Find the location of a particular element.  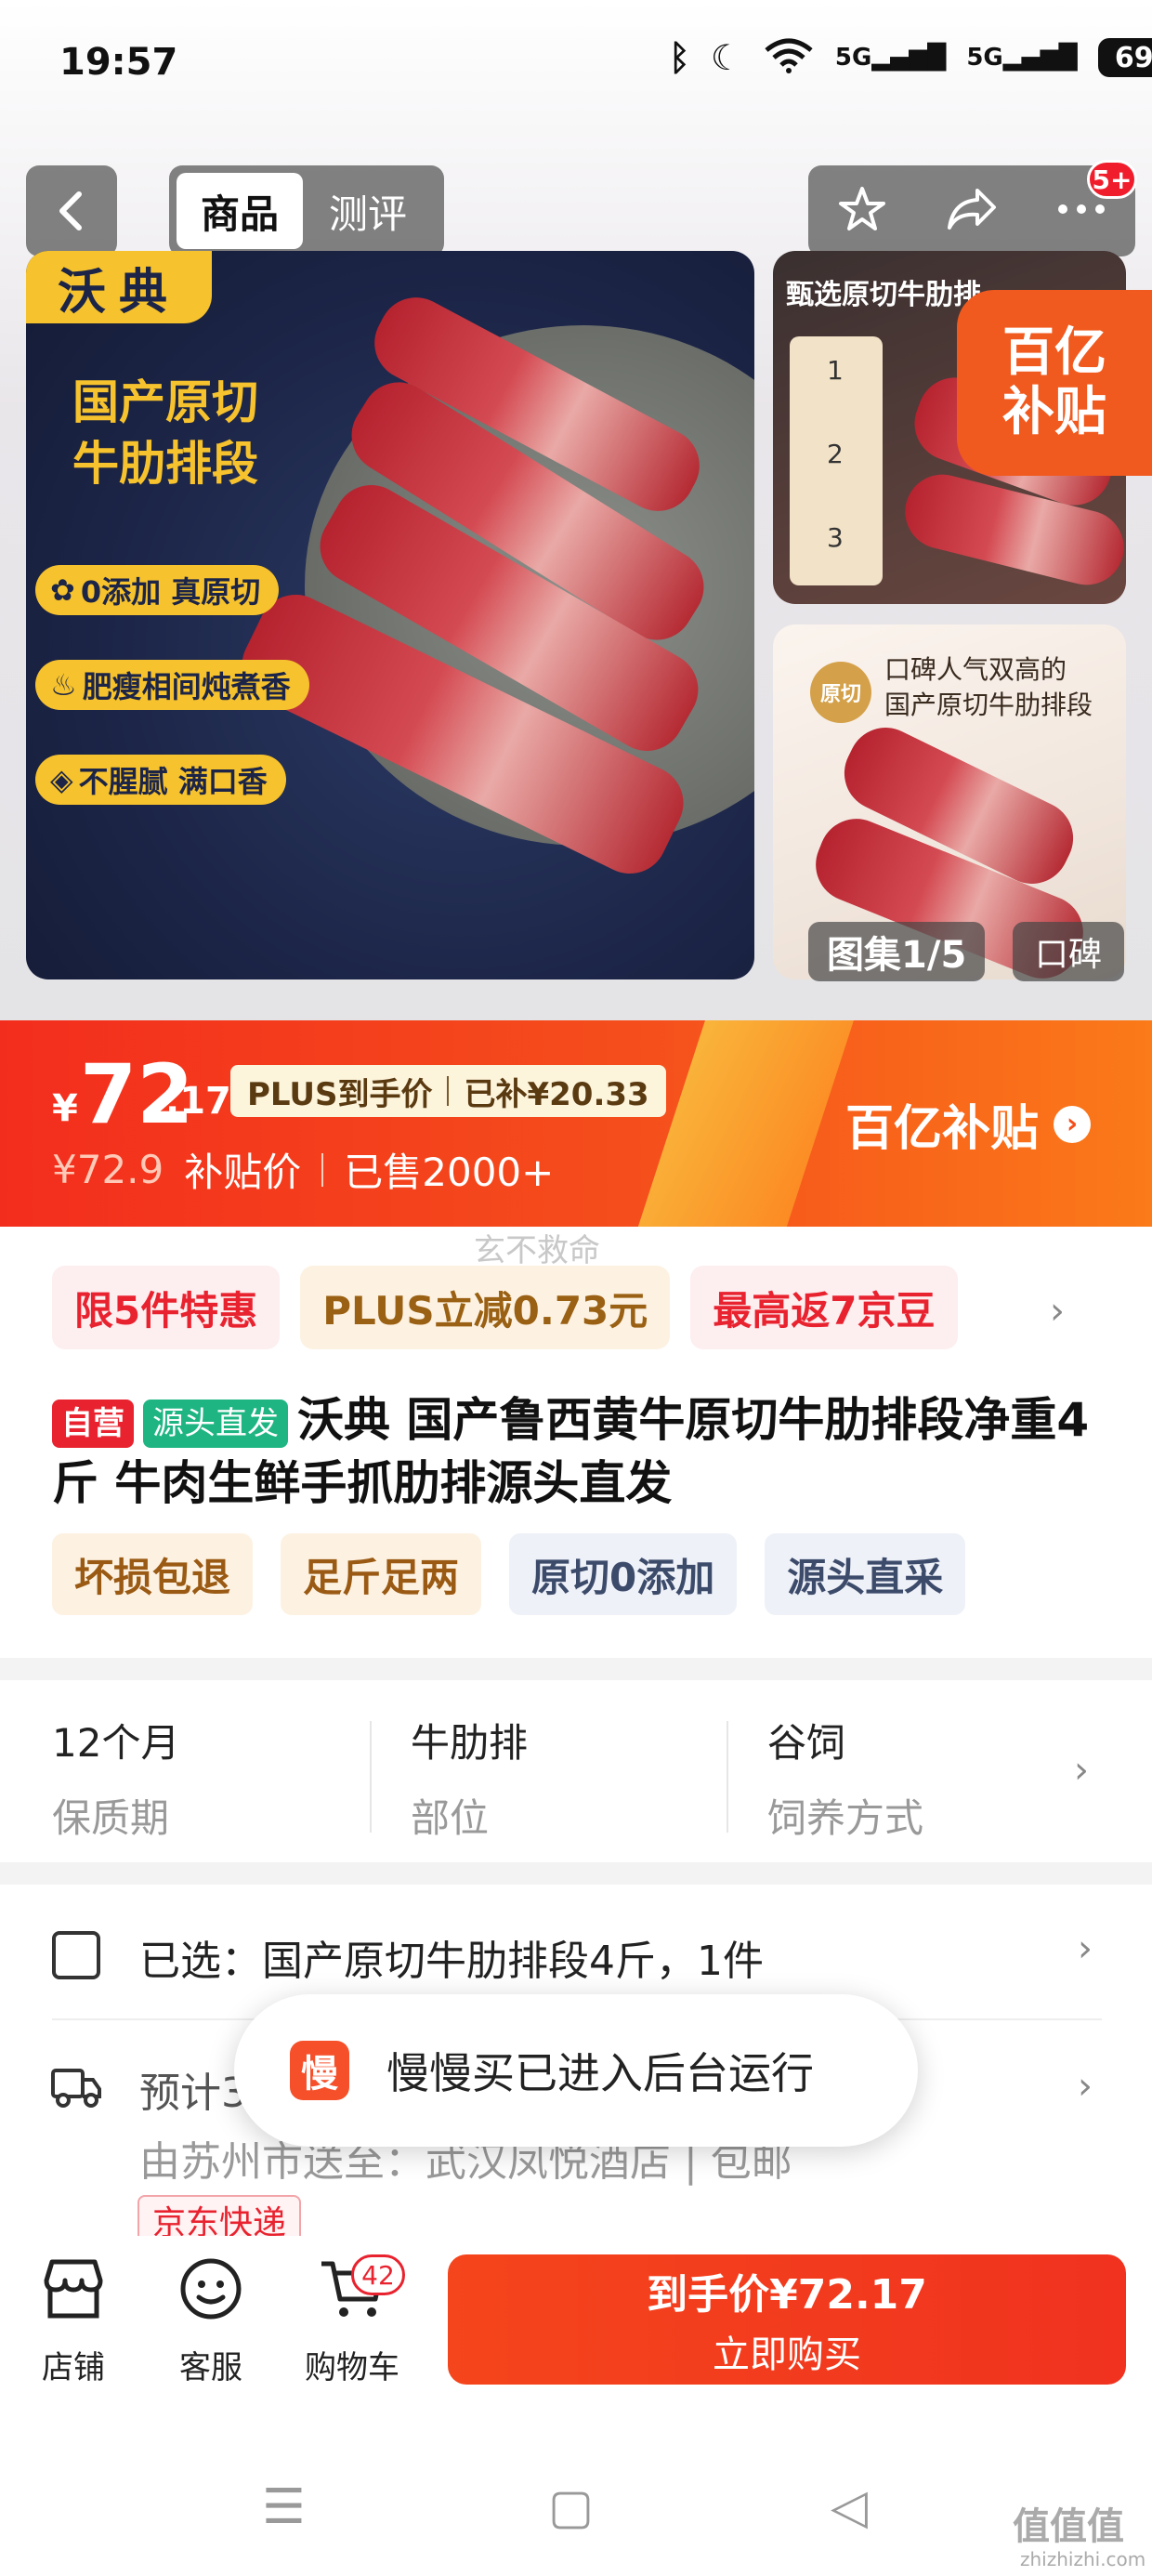

tab-product: 商品 is located at coordinates (240, 211).